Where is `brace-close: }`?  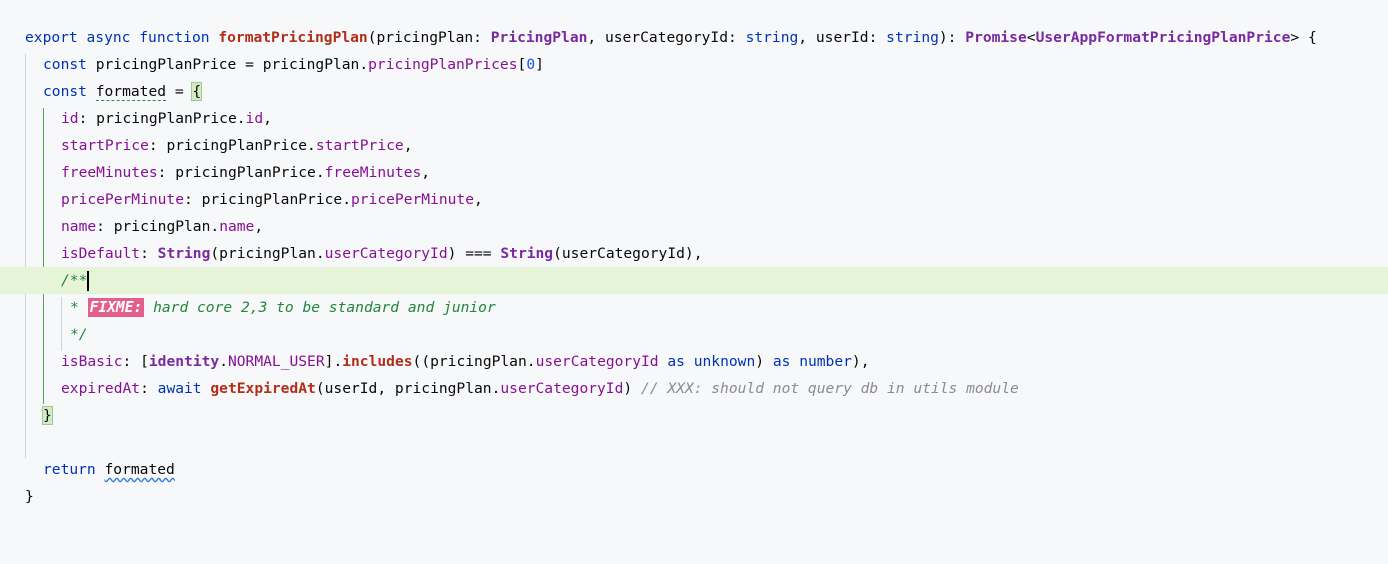 brace-close: } is located at coordinates (29, 496).